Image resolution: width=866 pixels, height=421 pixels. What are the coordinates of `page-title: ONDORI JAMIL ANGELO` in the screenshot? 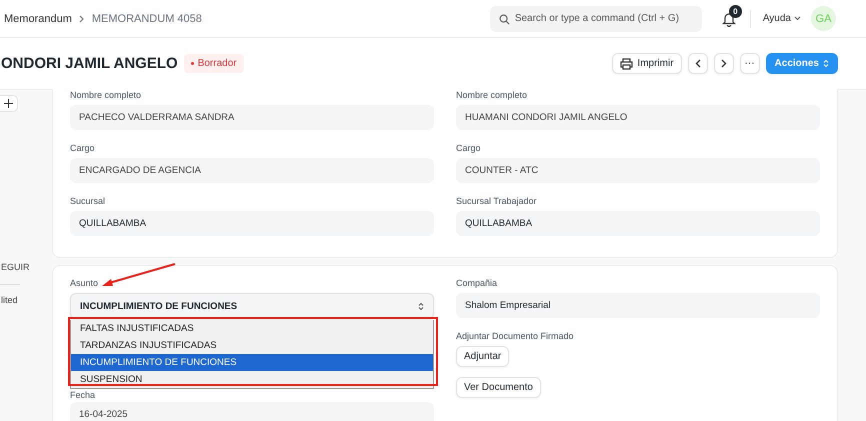 It's located at (89, 63).